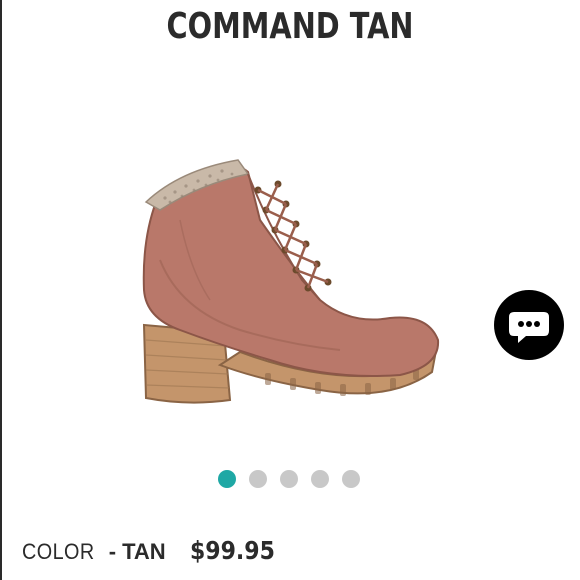 This screenshot has width=580, height=580. I want to click on color-label: COLOR, so click(58, 551).